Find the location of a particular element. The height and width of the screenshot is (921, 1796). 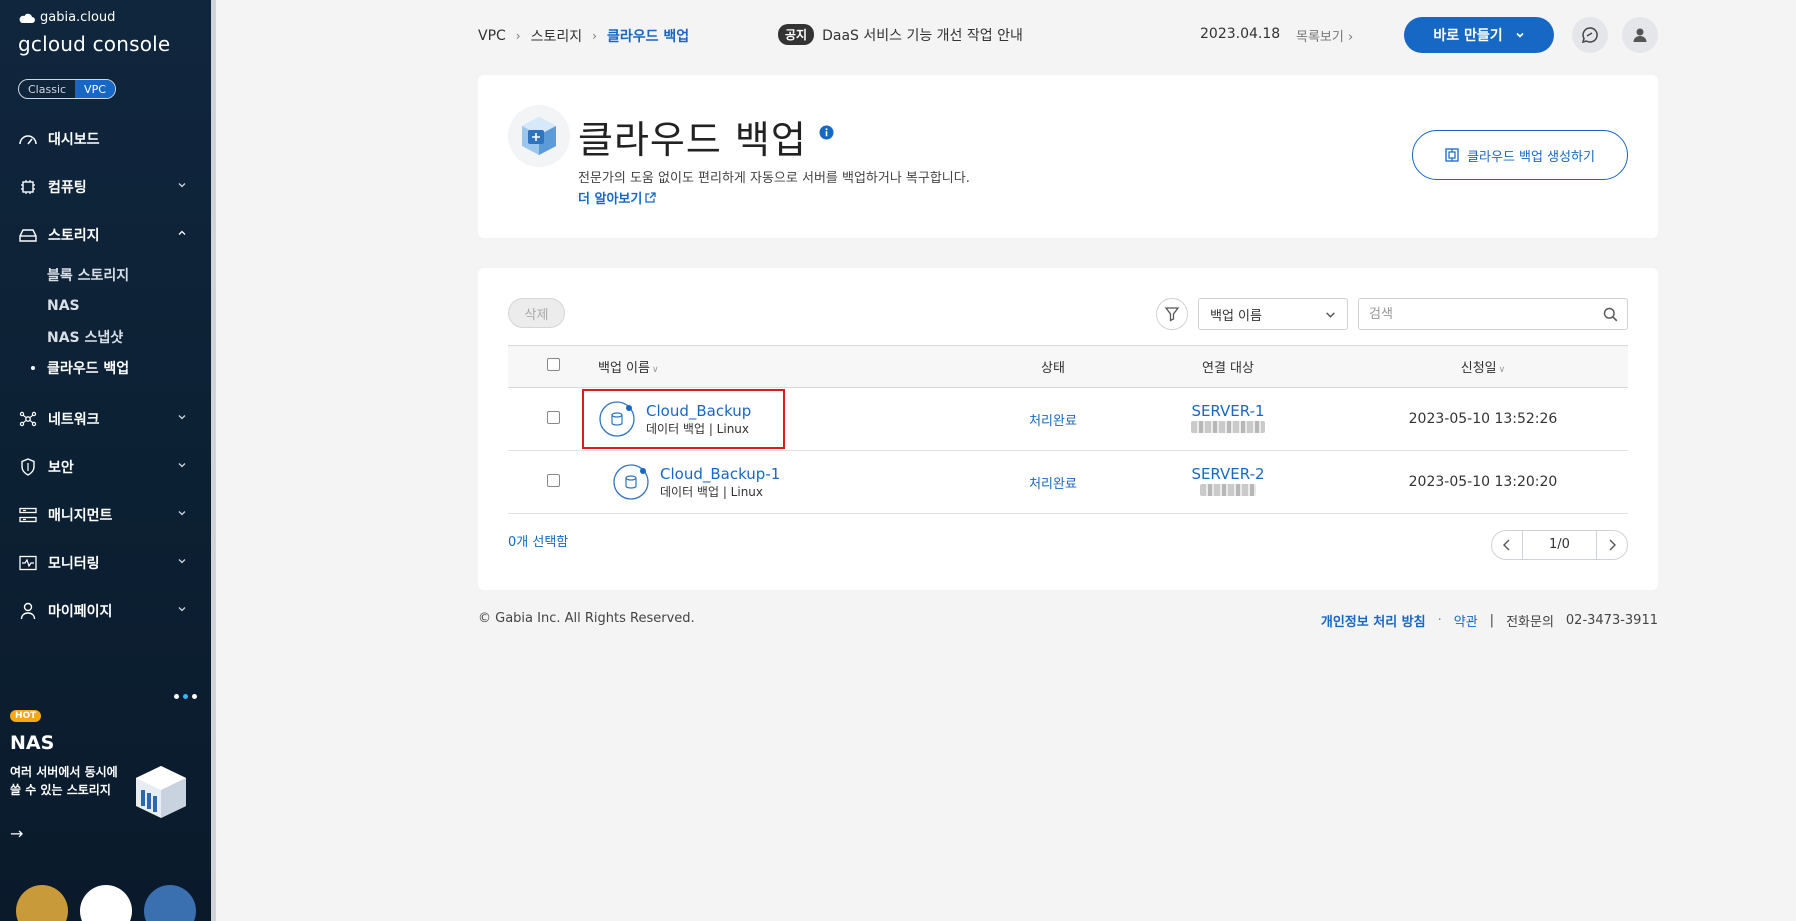

sidebar-item-storage: 스토리지 is located at coordinates (105, 235).